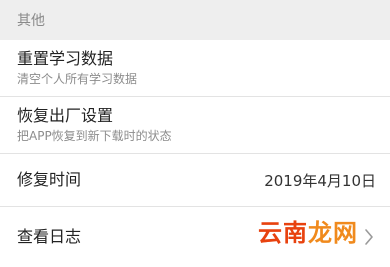 The height and width of the screenshot is (267, 390). I want to click on reset-learning-data-title: 重置学习数据, so click(65, 58).